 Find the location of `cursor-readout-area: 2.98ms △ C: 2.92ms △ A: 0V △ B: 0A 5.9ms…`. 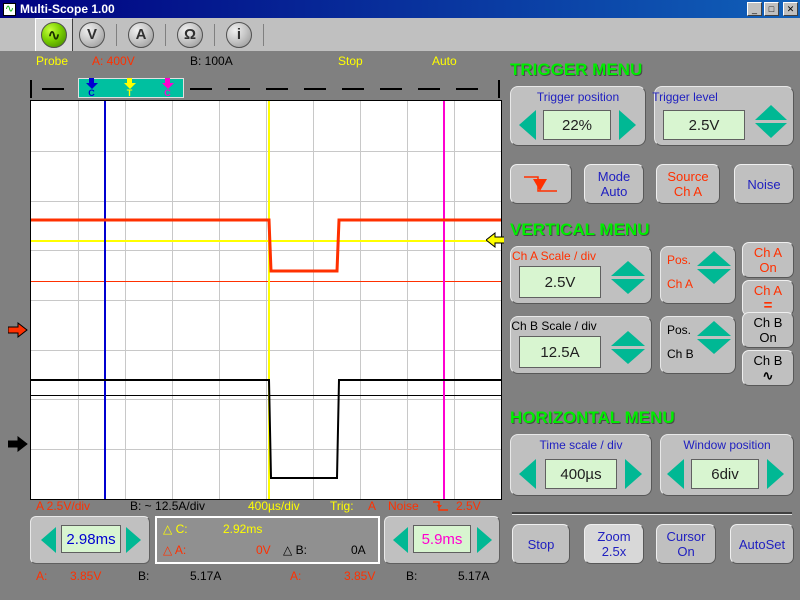

cursor-readout-area: 2.98ms △ C: 2.92ms △ A: 0V △ B: 0A 5.9ms… is located at coordinates (252, 557).